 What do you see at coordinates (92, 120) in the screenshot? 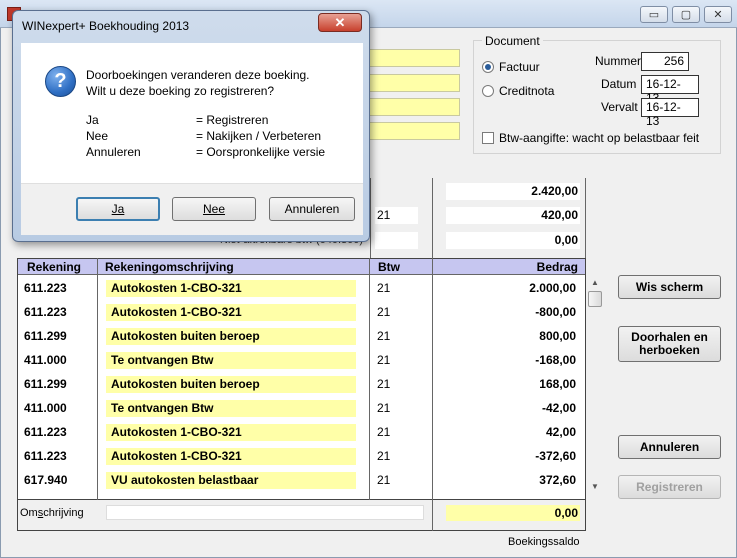
I see `dialog-option-key: Ja` at bounding box center [92, 120].